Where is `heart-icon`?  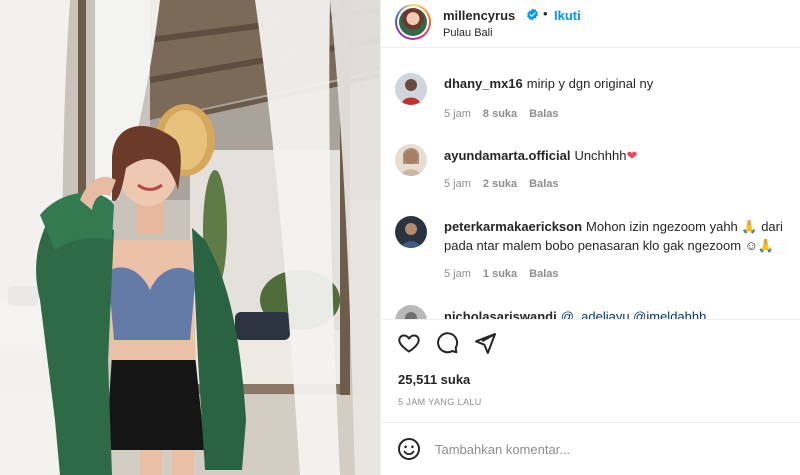
heart-icon is located at coordinates (409, 343).